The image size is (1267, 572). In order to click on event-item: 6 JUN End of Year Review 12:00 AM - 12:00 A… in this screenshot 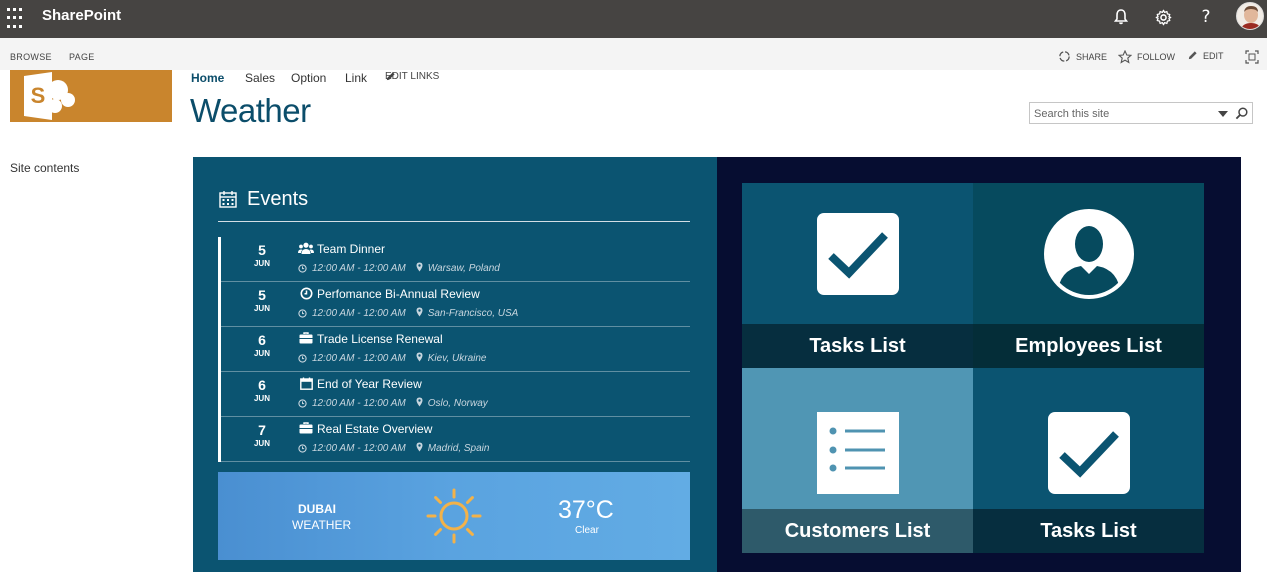, I will do `click(454, 394)`.